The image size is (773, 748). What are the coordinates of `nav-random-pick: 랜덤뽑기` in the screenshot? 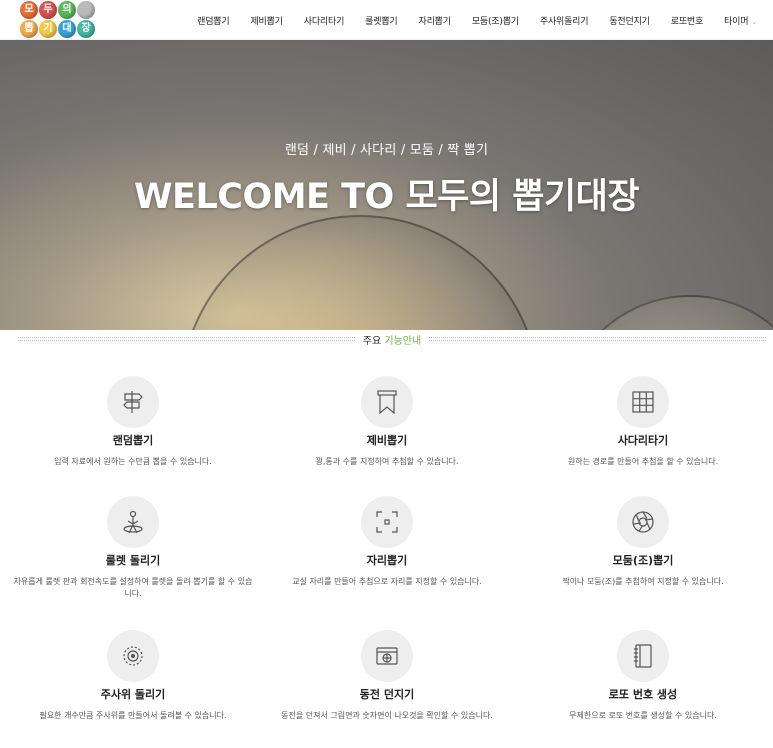 It's located at (213, 20).